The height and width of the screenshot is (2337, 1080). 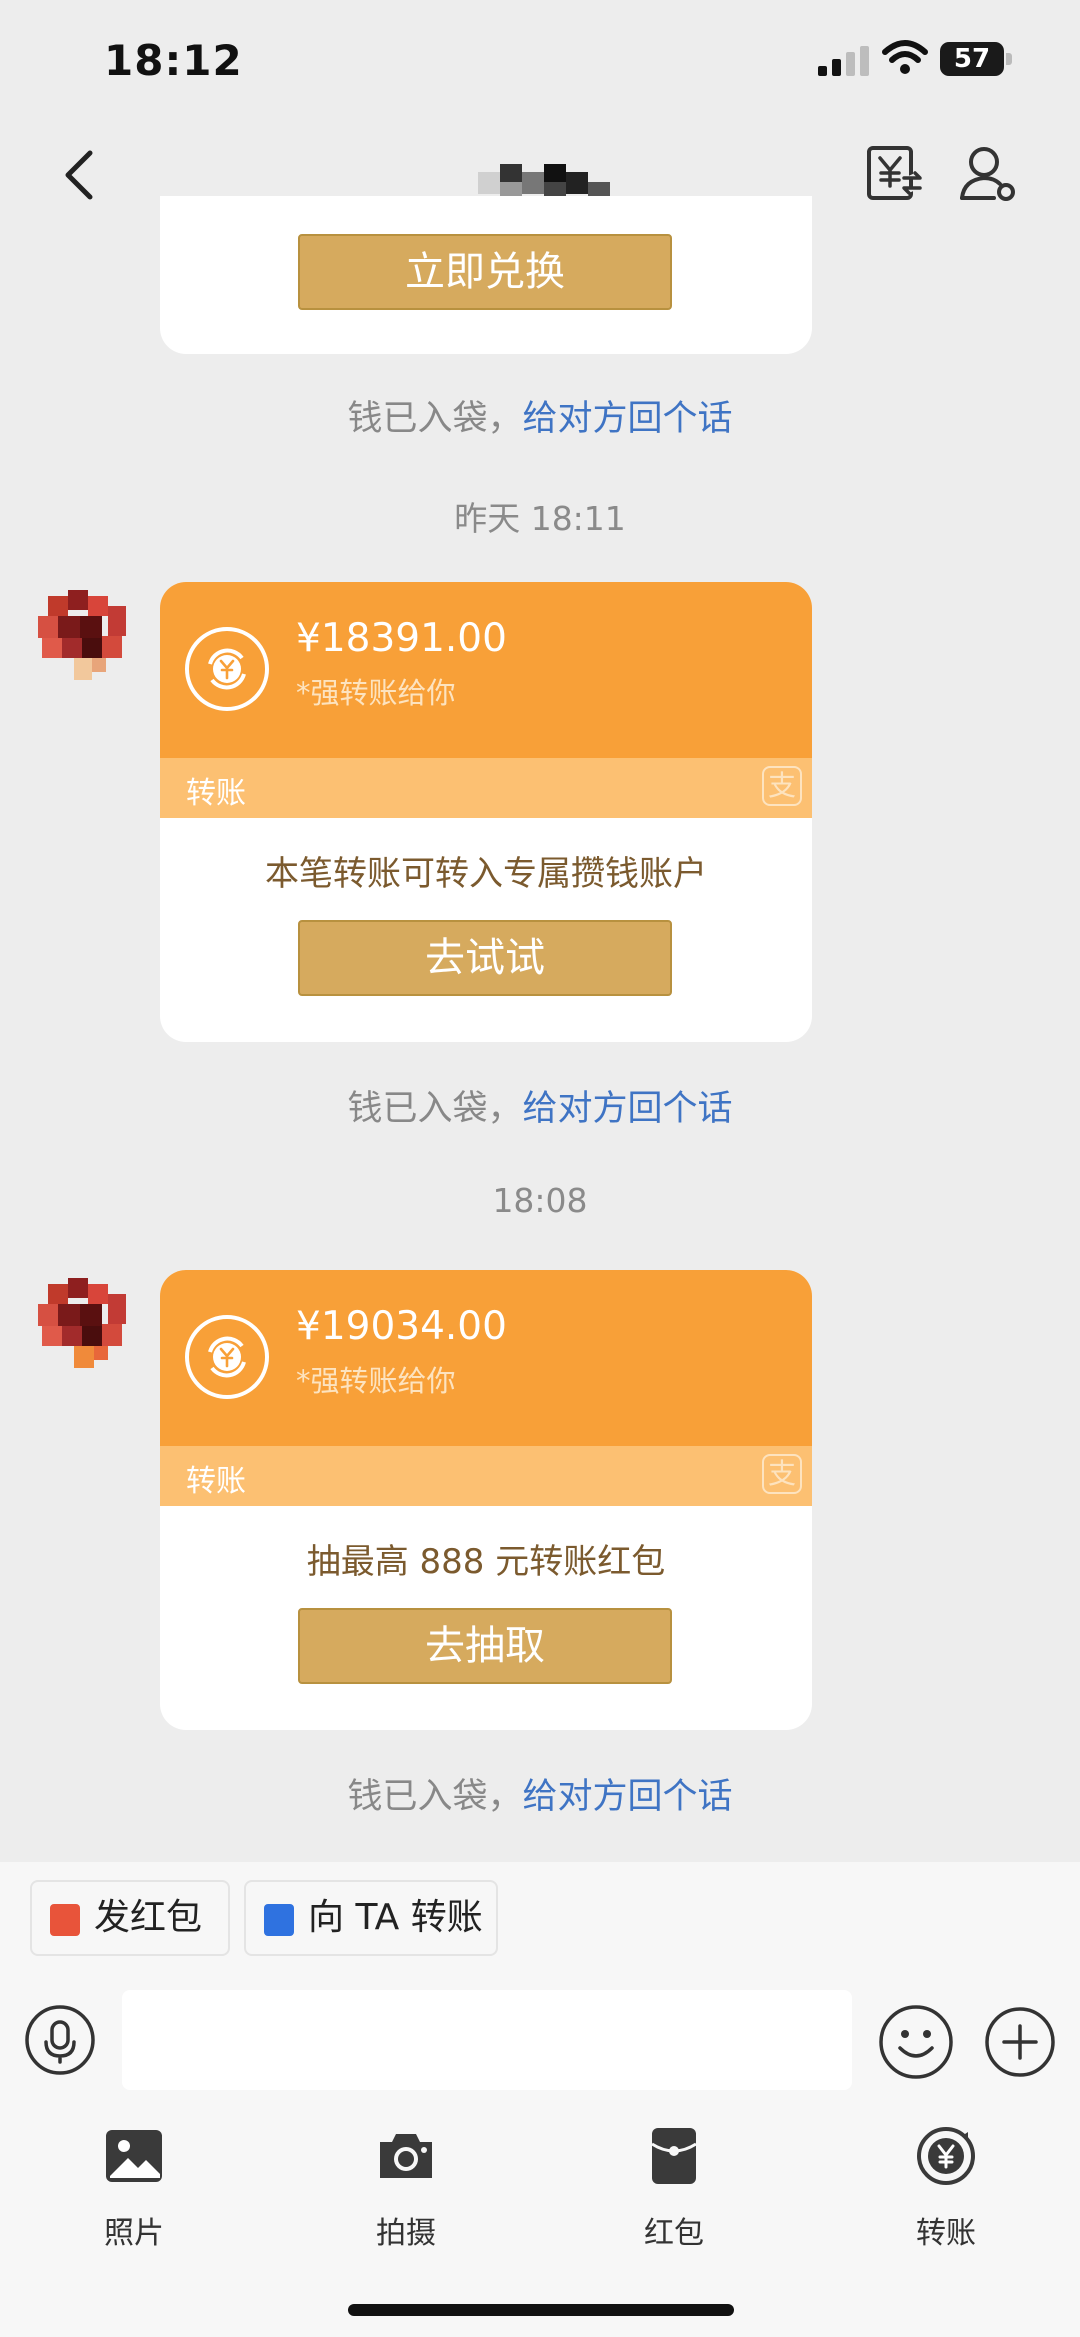 What do you see at coordinates (485, 958) in the screenshot?
I see `try-button: 去试试` at bounding box center [485, 958].